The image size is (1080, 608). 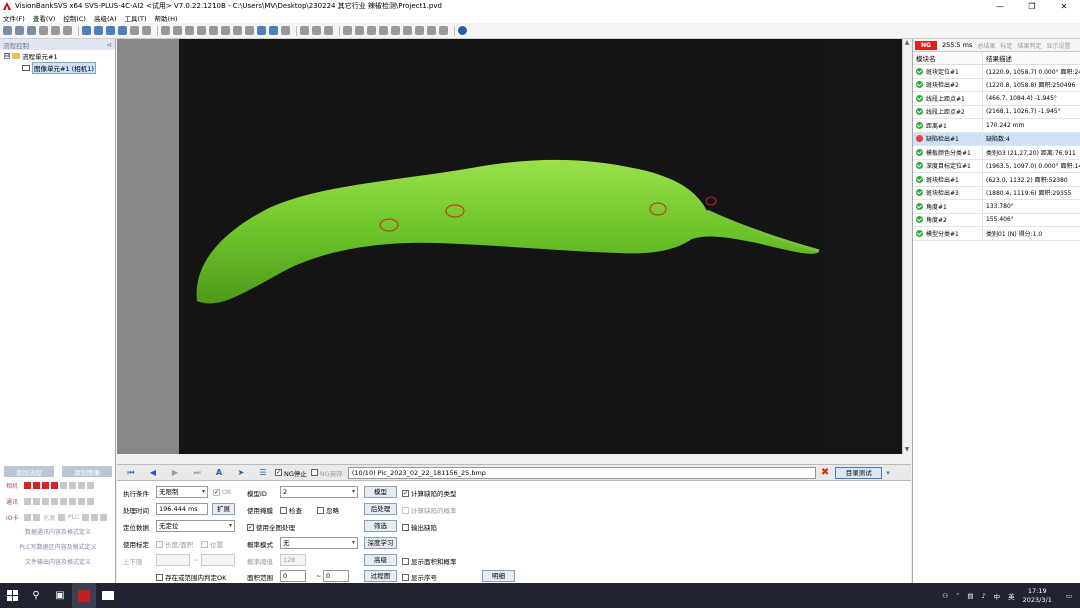 What do you see at coordinates (304, 30) in the screenshot?
I see `pin-icon` at bounding box center [304, 30].